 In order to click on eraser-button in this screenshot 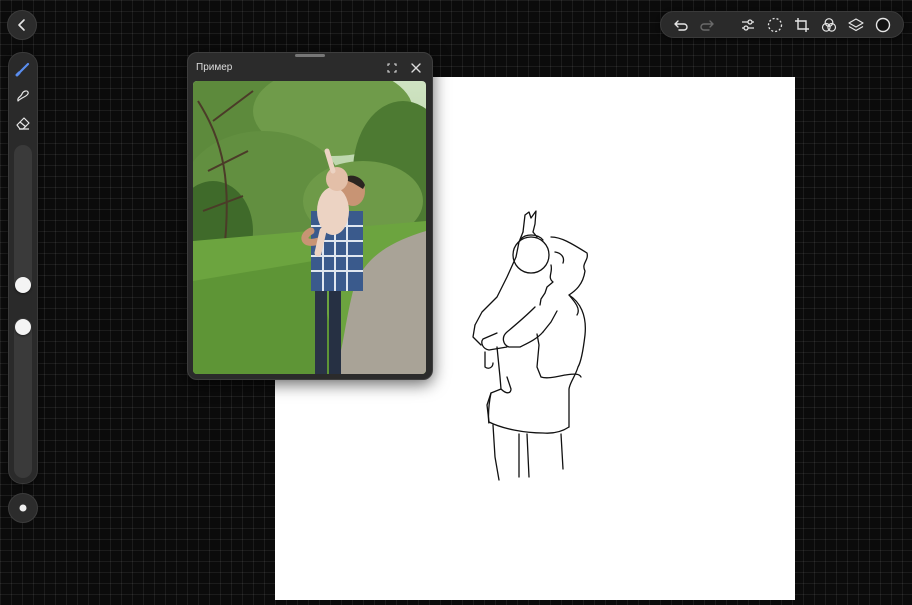, I will do `click(23, 123)`.